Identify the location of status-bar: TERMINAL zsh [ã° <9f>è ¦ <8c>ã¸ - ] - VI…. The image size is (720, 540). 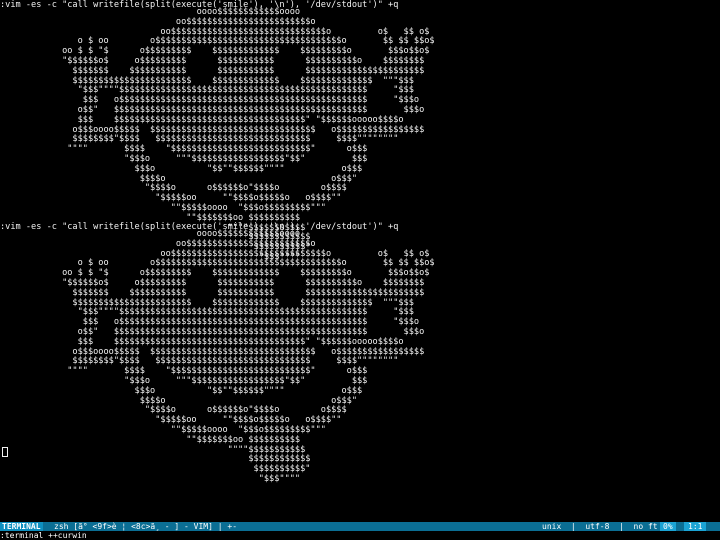
(360, 526).